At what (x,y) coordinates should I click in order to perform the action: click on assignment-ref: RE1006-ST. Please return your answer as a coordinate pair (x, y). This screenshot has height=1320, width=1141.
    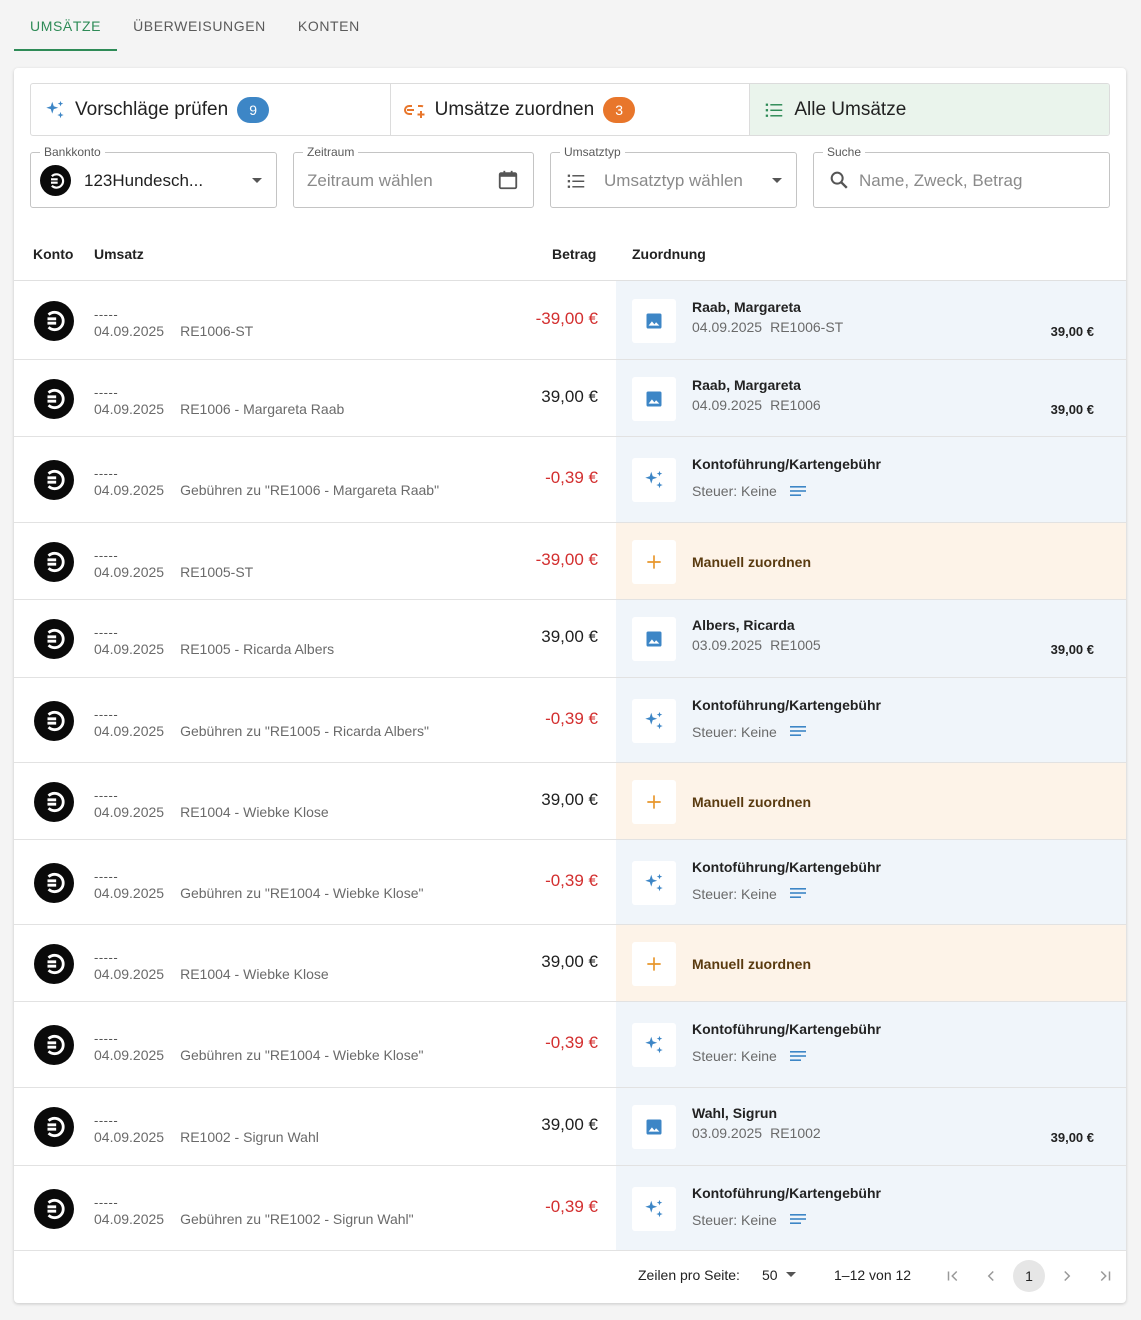
    Looking at the image, I should click on (807, 326).